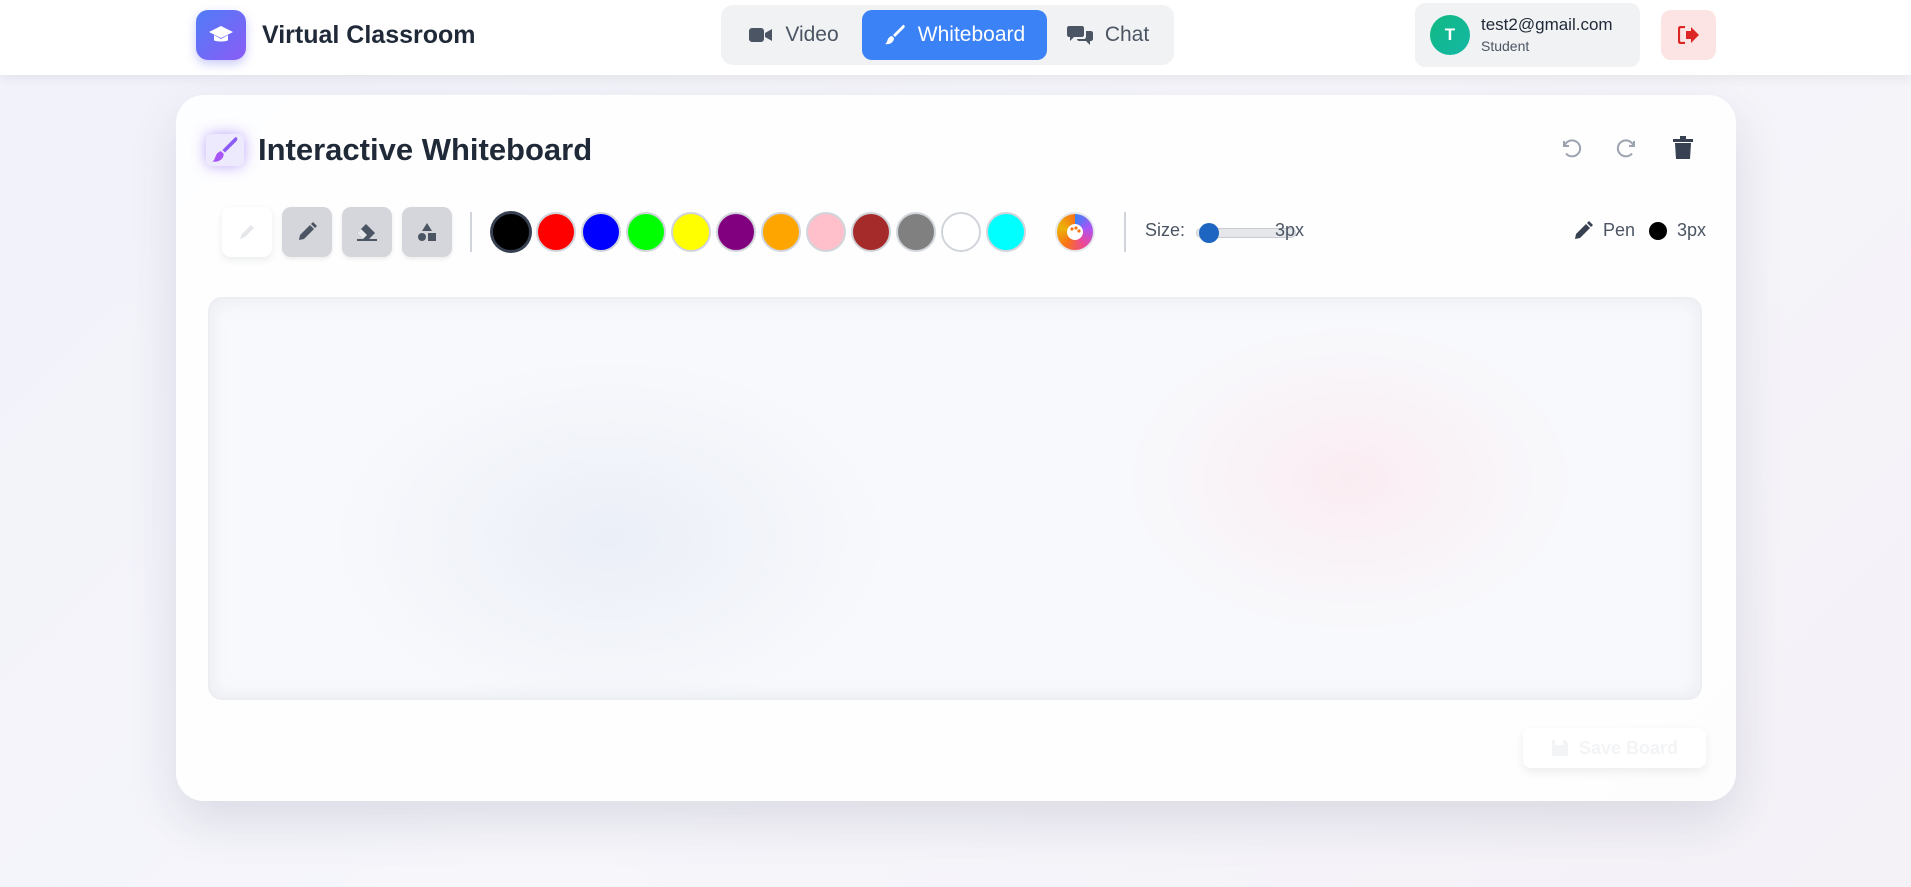 Image resolution: width=1911 pixels, height=887 pixels. Describe the element at coordinates (1691, 230) in the screenshot. I see `status-size: 3px` at that location.